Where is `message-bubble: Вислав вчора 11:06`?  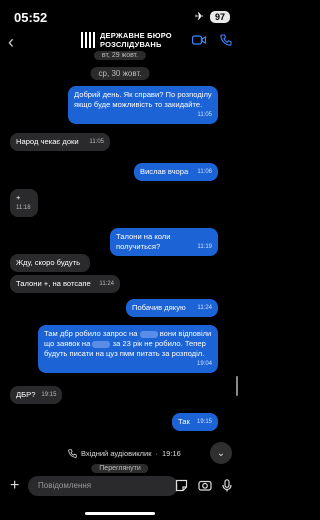
message-bubble: Вислав вчора 11:06 is located at coordinates (176, 172).